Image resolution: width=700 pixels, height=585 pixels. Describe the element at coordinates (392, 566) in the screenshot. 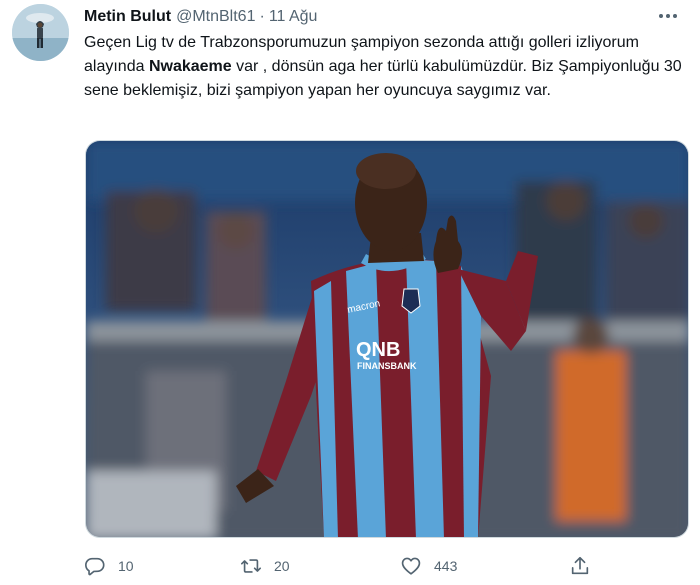

I see `tweet-actions: 10 20 443` at that location.